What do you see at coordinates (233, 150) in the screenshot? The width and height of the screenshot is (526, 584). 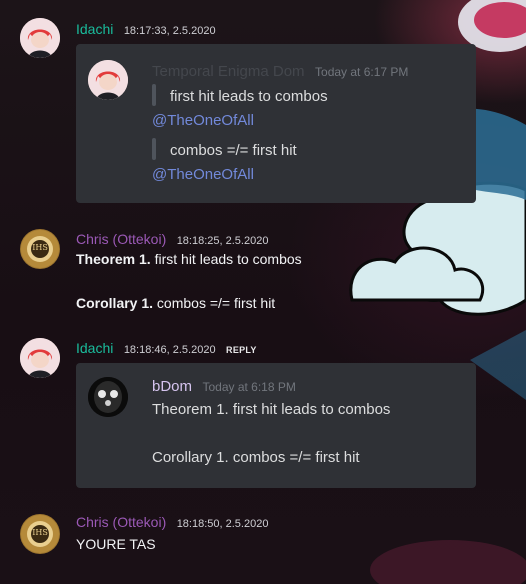 I see `quote-text: combos =/= first hit` at bounding box center [233, 150].